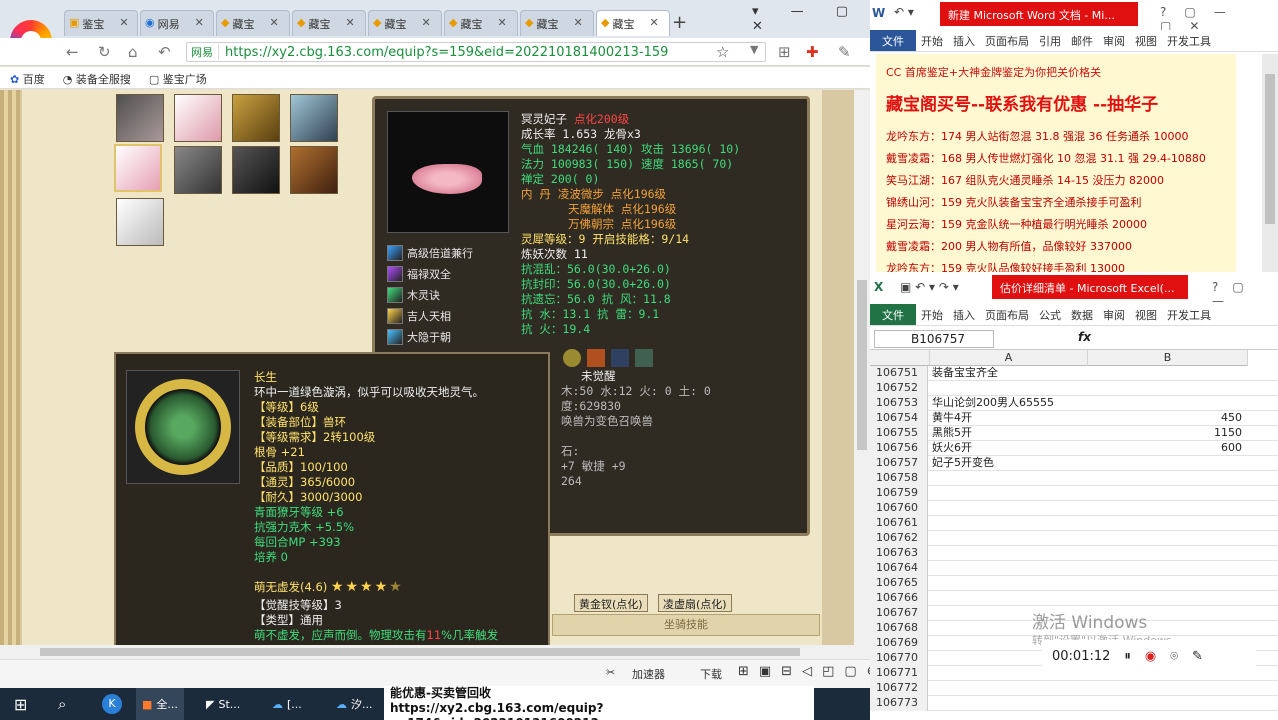  Describe the element at coordinates (1074, 463) in the screenshot. I see `table-row: 106757 妃子5开变色` at that location.